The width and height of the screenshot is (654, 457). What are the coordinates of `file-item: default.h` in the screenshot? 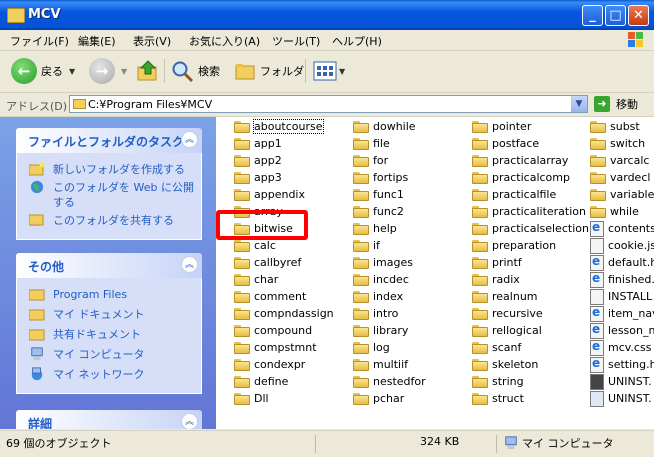 It's located at (622, 262).